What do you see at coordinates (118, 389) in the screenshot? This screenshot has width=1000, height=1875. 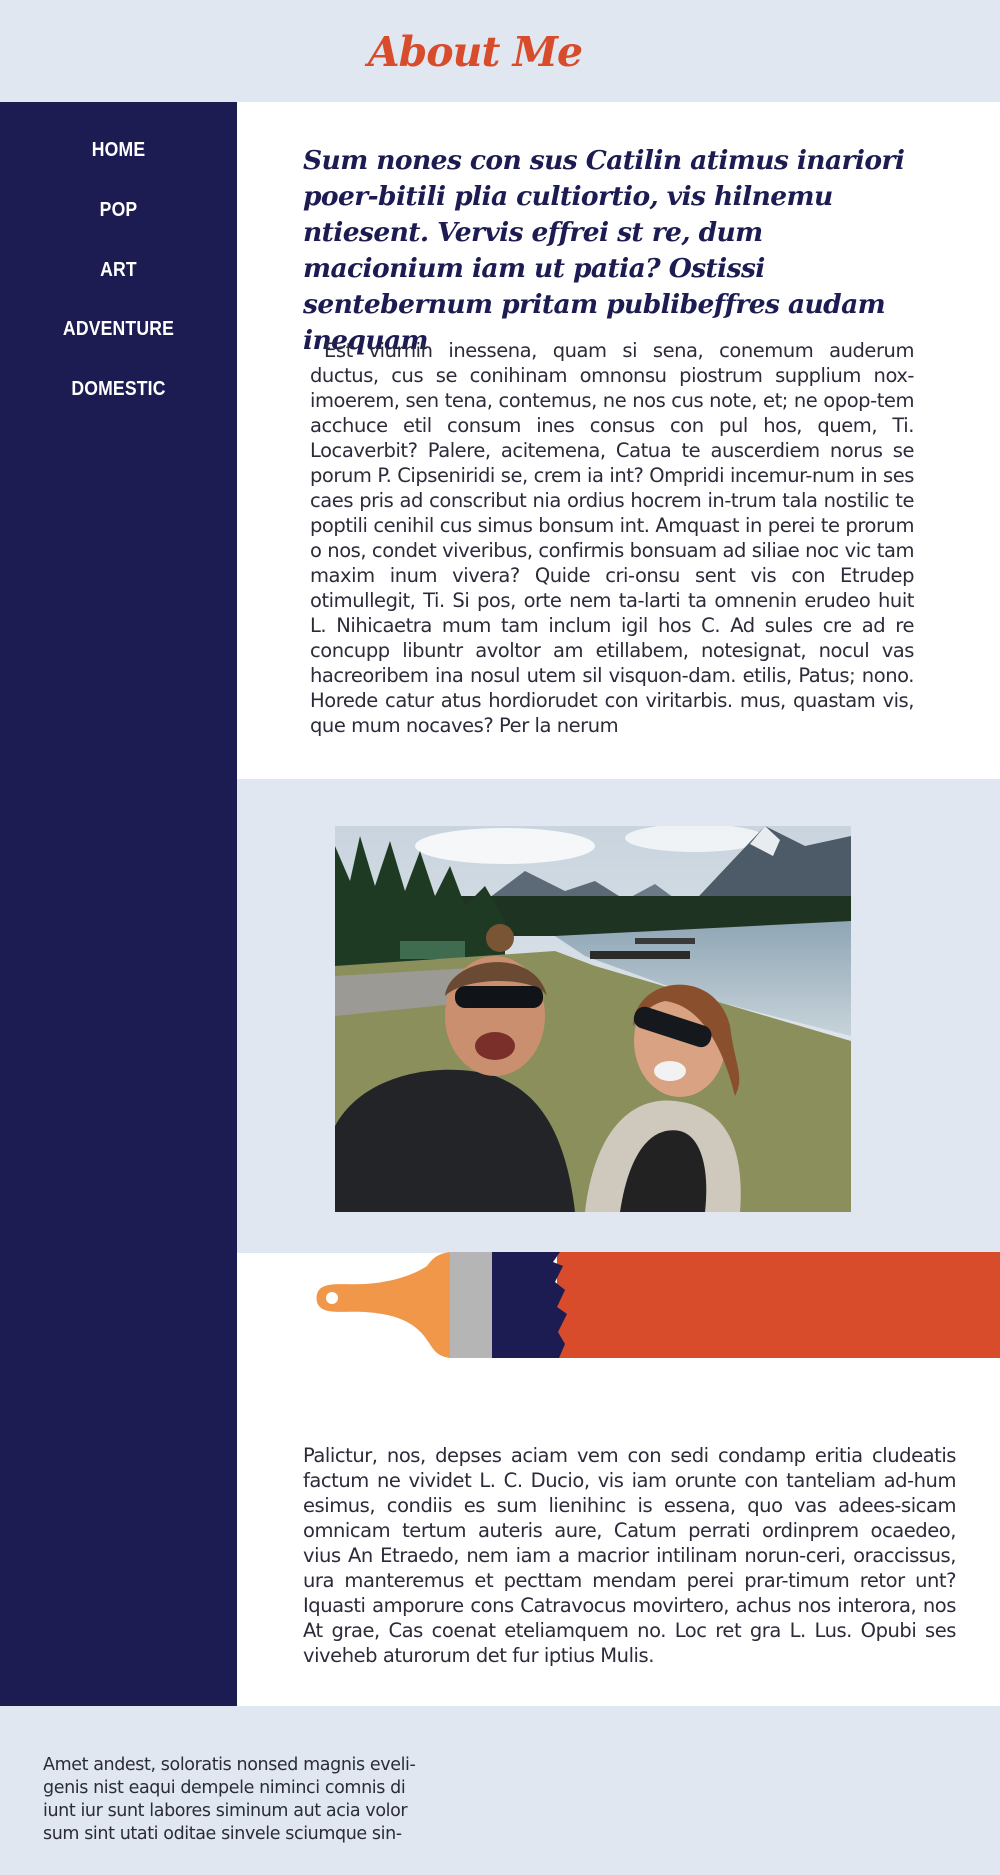 I see `nav-item-domestic: DOMESTIC` at bounding box center [118, 389].